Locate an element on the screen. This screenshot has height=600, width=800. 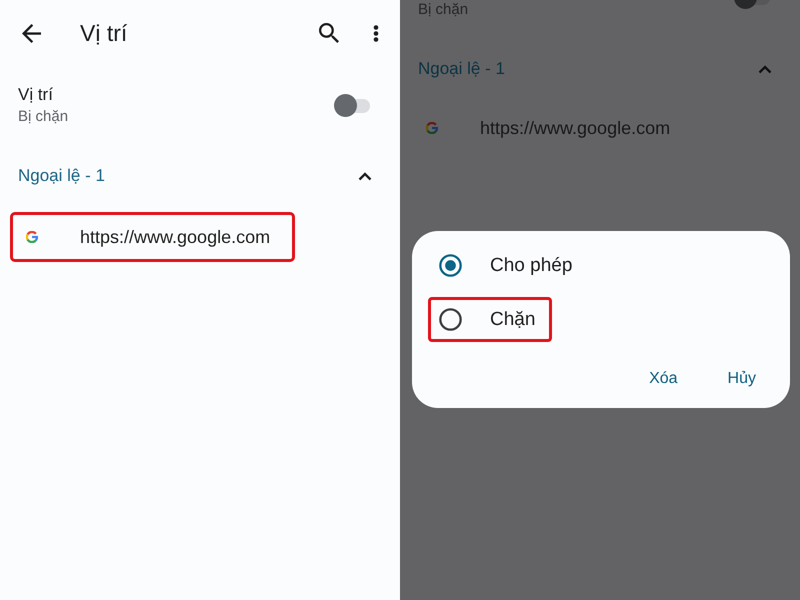
dialog-action-button: Hủy is located at coordinates (742, 379).